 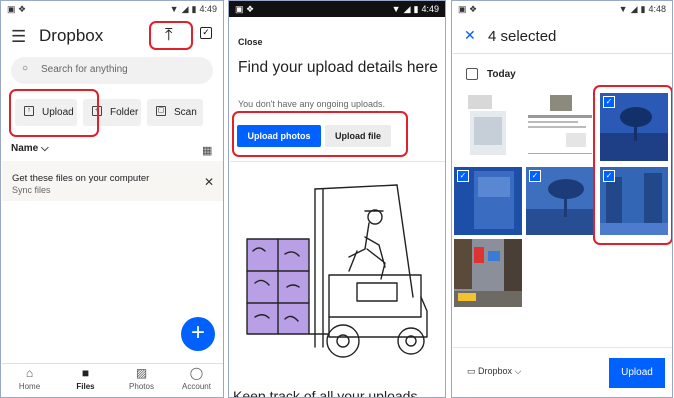 I want to click on scan-button-label: Scan, so click(x=185, y=112).